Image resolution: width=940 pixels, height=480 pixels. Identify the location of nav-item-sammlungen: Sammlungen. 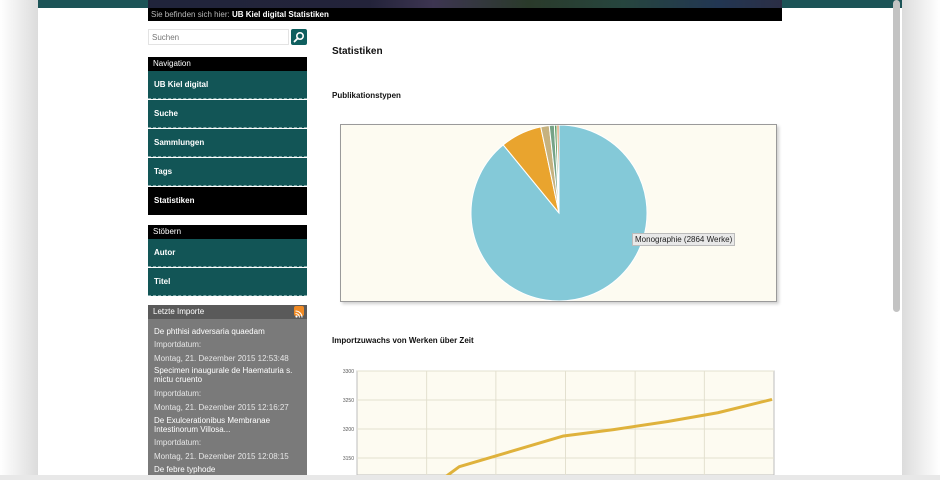
(227, 143).